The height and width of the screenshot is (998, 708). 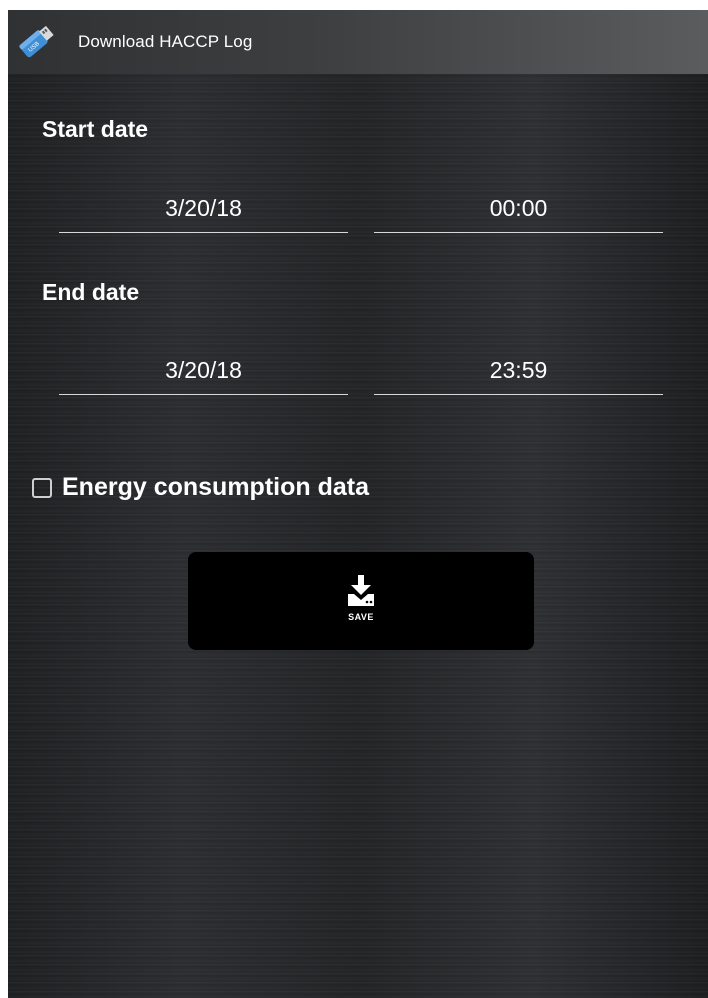 I want to click on energy-consumption-checkbox, so click(x=42, y=487).